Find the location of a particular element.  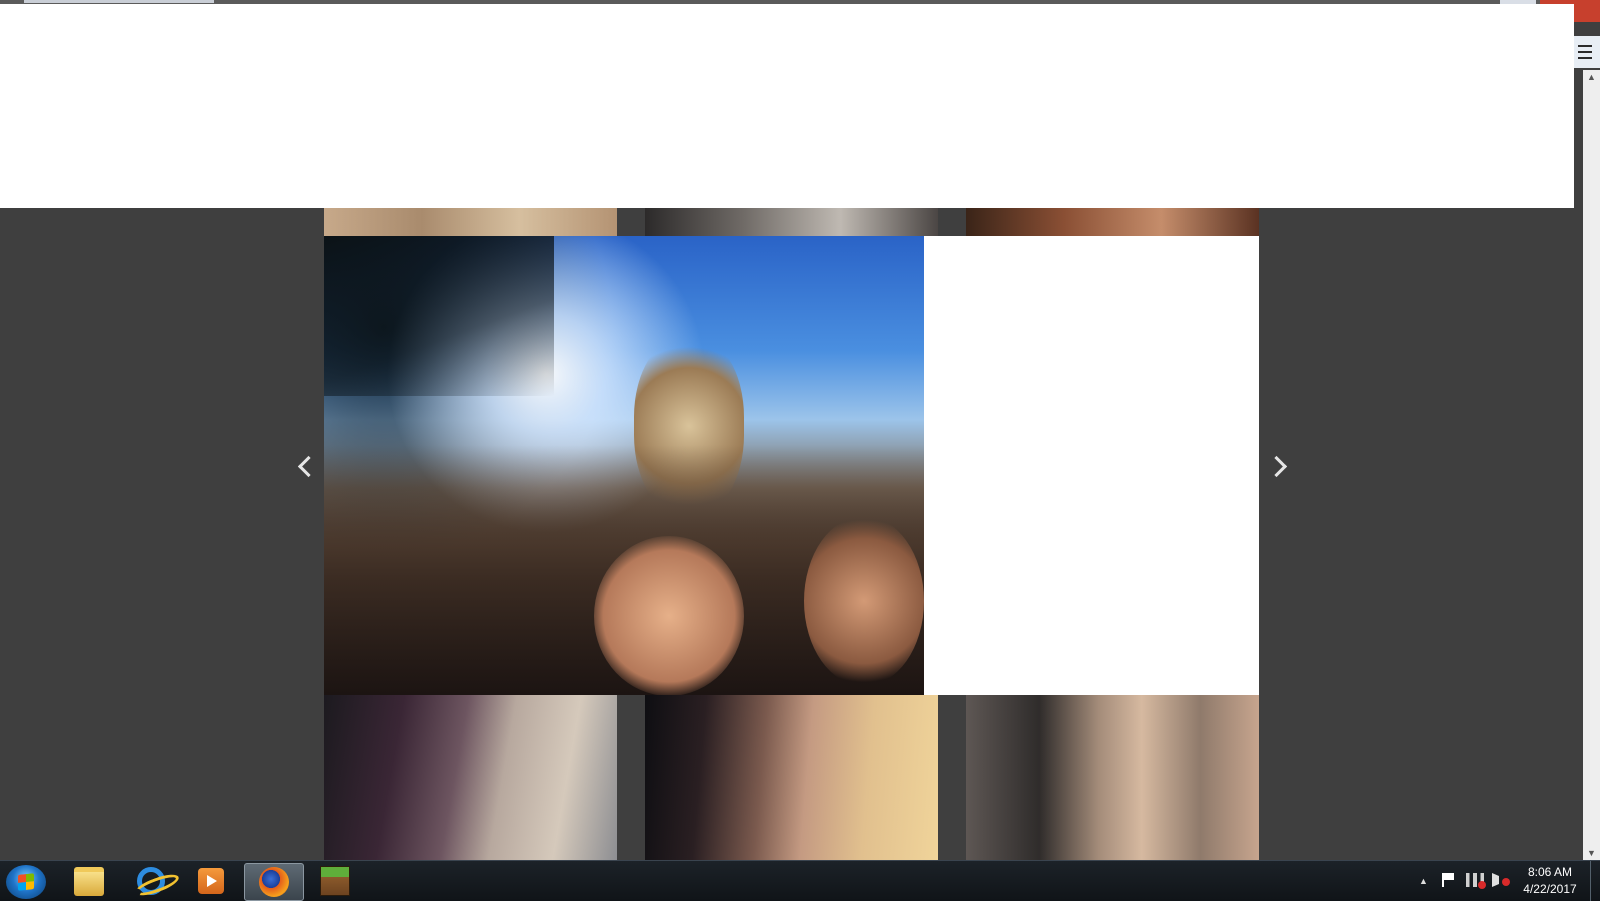

photo-shadow is located at coordinates (439, 316).